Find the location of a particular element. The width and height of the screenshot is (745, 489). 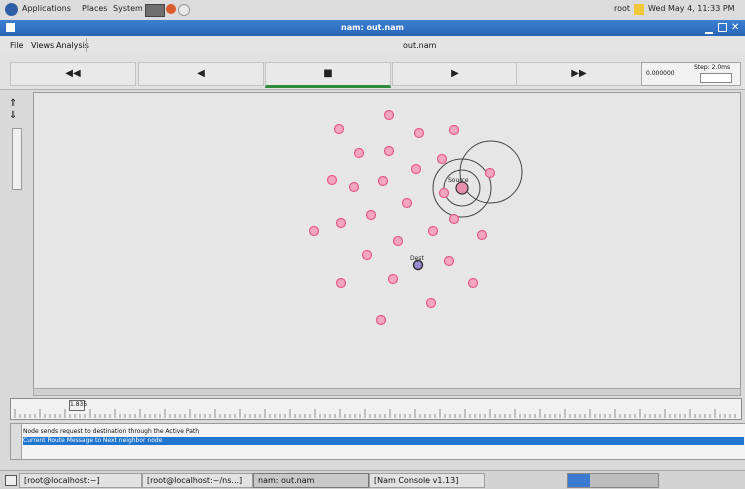

zoom-out-icon: ⇓ is located at coordinates (13, 115).